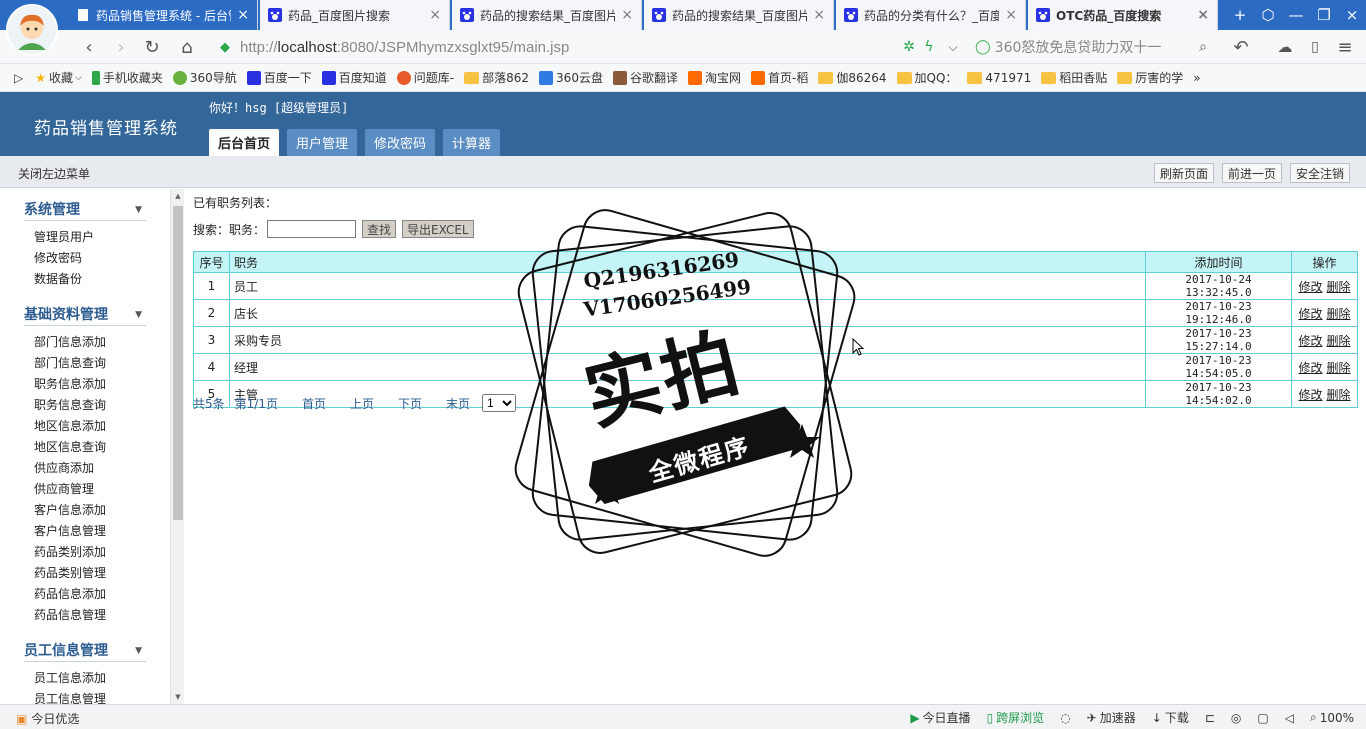  Describe the element at coordinates (852, 77) in the screenshot. I see `bookmark-item: 伽86264` at that location.